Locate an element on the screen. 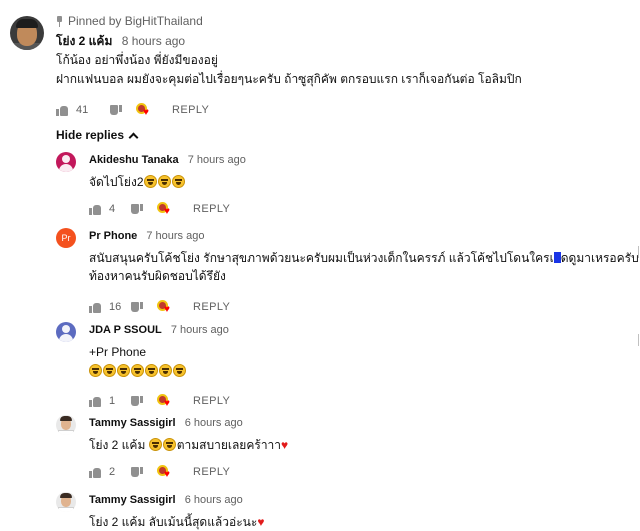  reply-text-part: ดดูมาเหรอครับ ถึงได้ is located at coordinates (600, 258).